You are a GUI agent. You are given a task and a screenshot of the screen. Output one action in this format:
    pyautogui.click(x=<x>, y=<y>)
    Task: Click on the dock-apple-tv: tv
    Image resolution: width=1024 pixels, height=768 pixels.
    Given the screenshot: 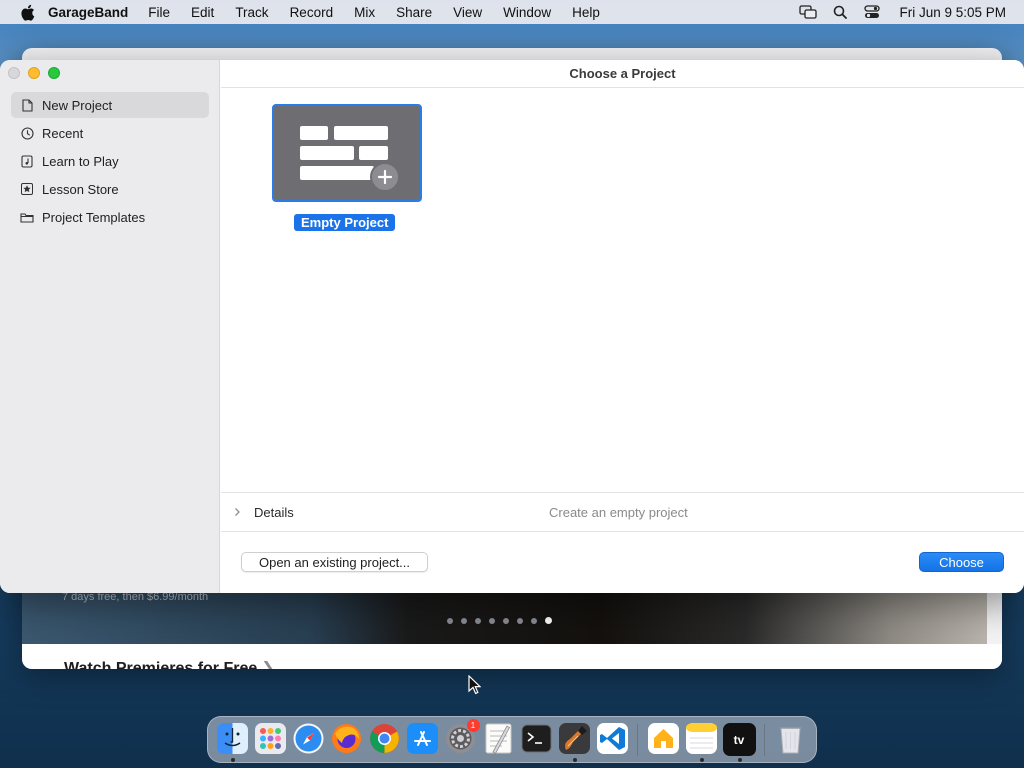 What is the action you would take?
    pyautogui.click(x=739, y=742)
    